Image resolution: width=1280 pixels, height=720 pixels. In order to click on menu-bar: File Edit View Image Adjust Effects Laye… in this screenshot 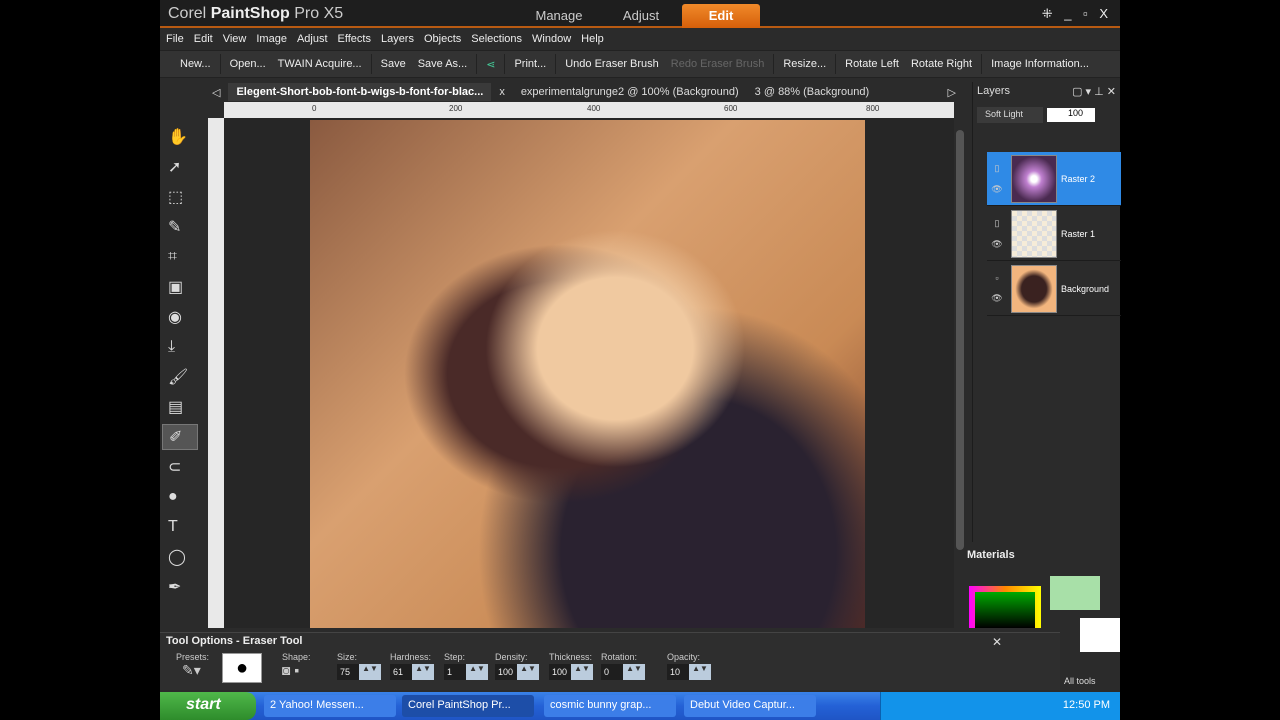, I will do `click(640, 39)`.